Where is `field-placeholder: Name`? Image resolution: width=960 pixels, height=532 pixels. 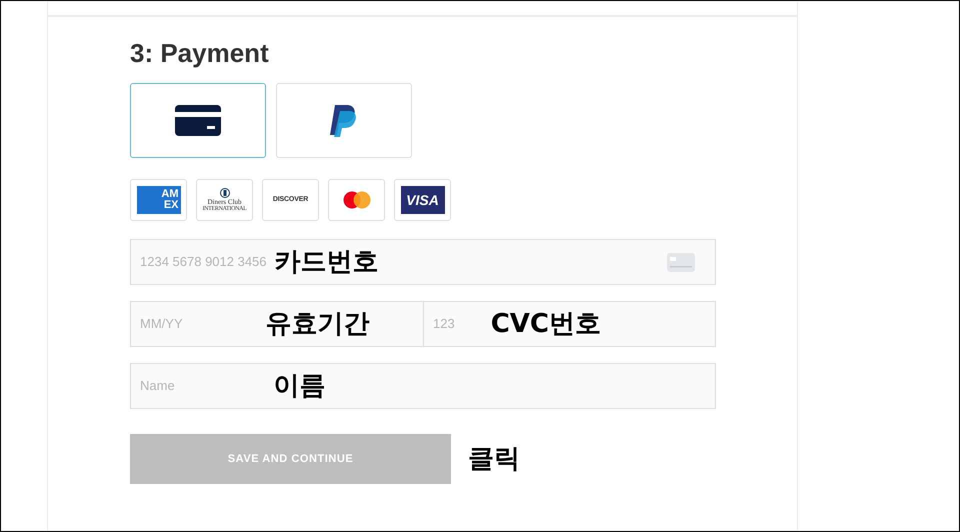
field-placeholder: Name is located at coordinates (157, 386).